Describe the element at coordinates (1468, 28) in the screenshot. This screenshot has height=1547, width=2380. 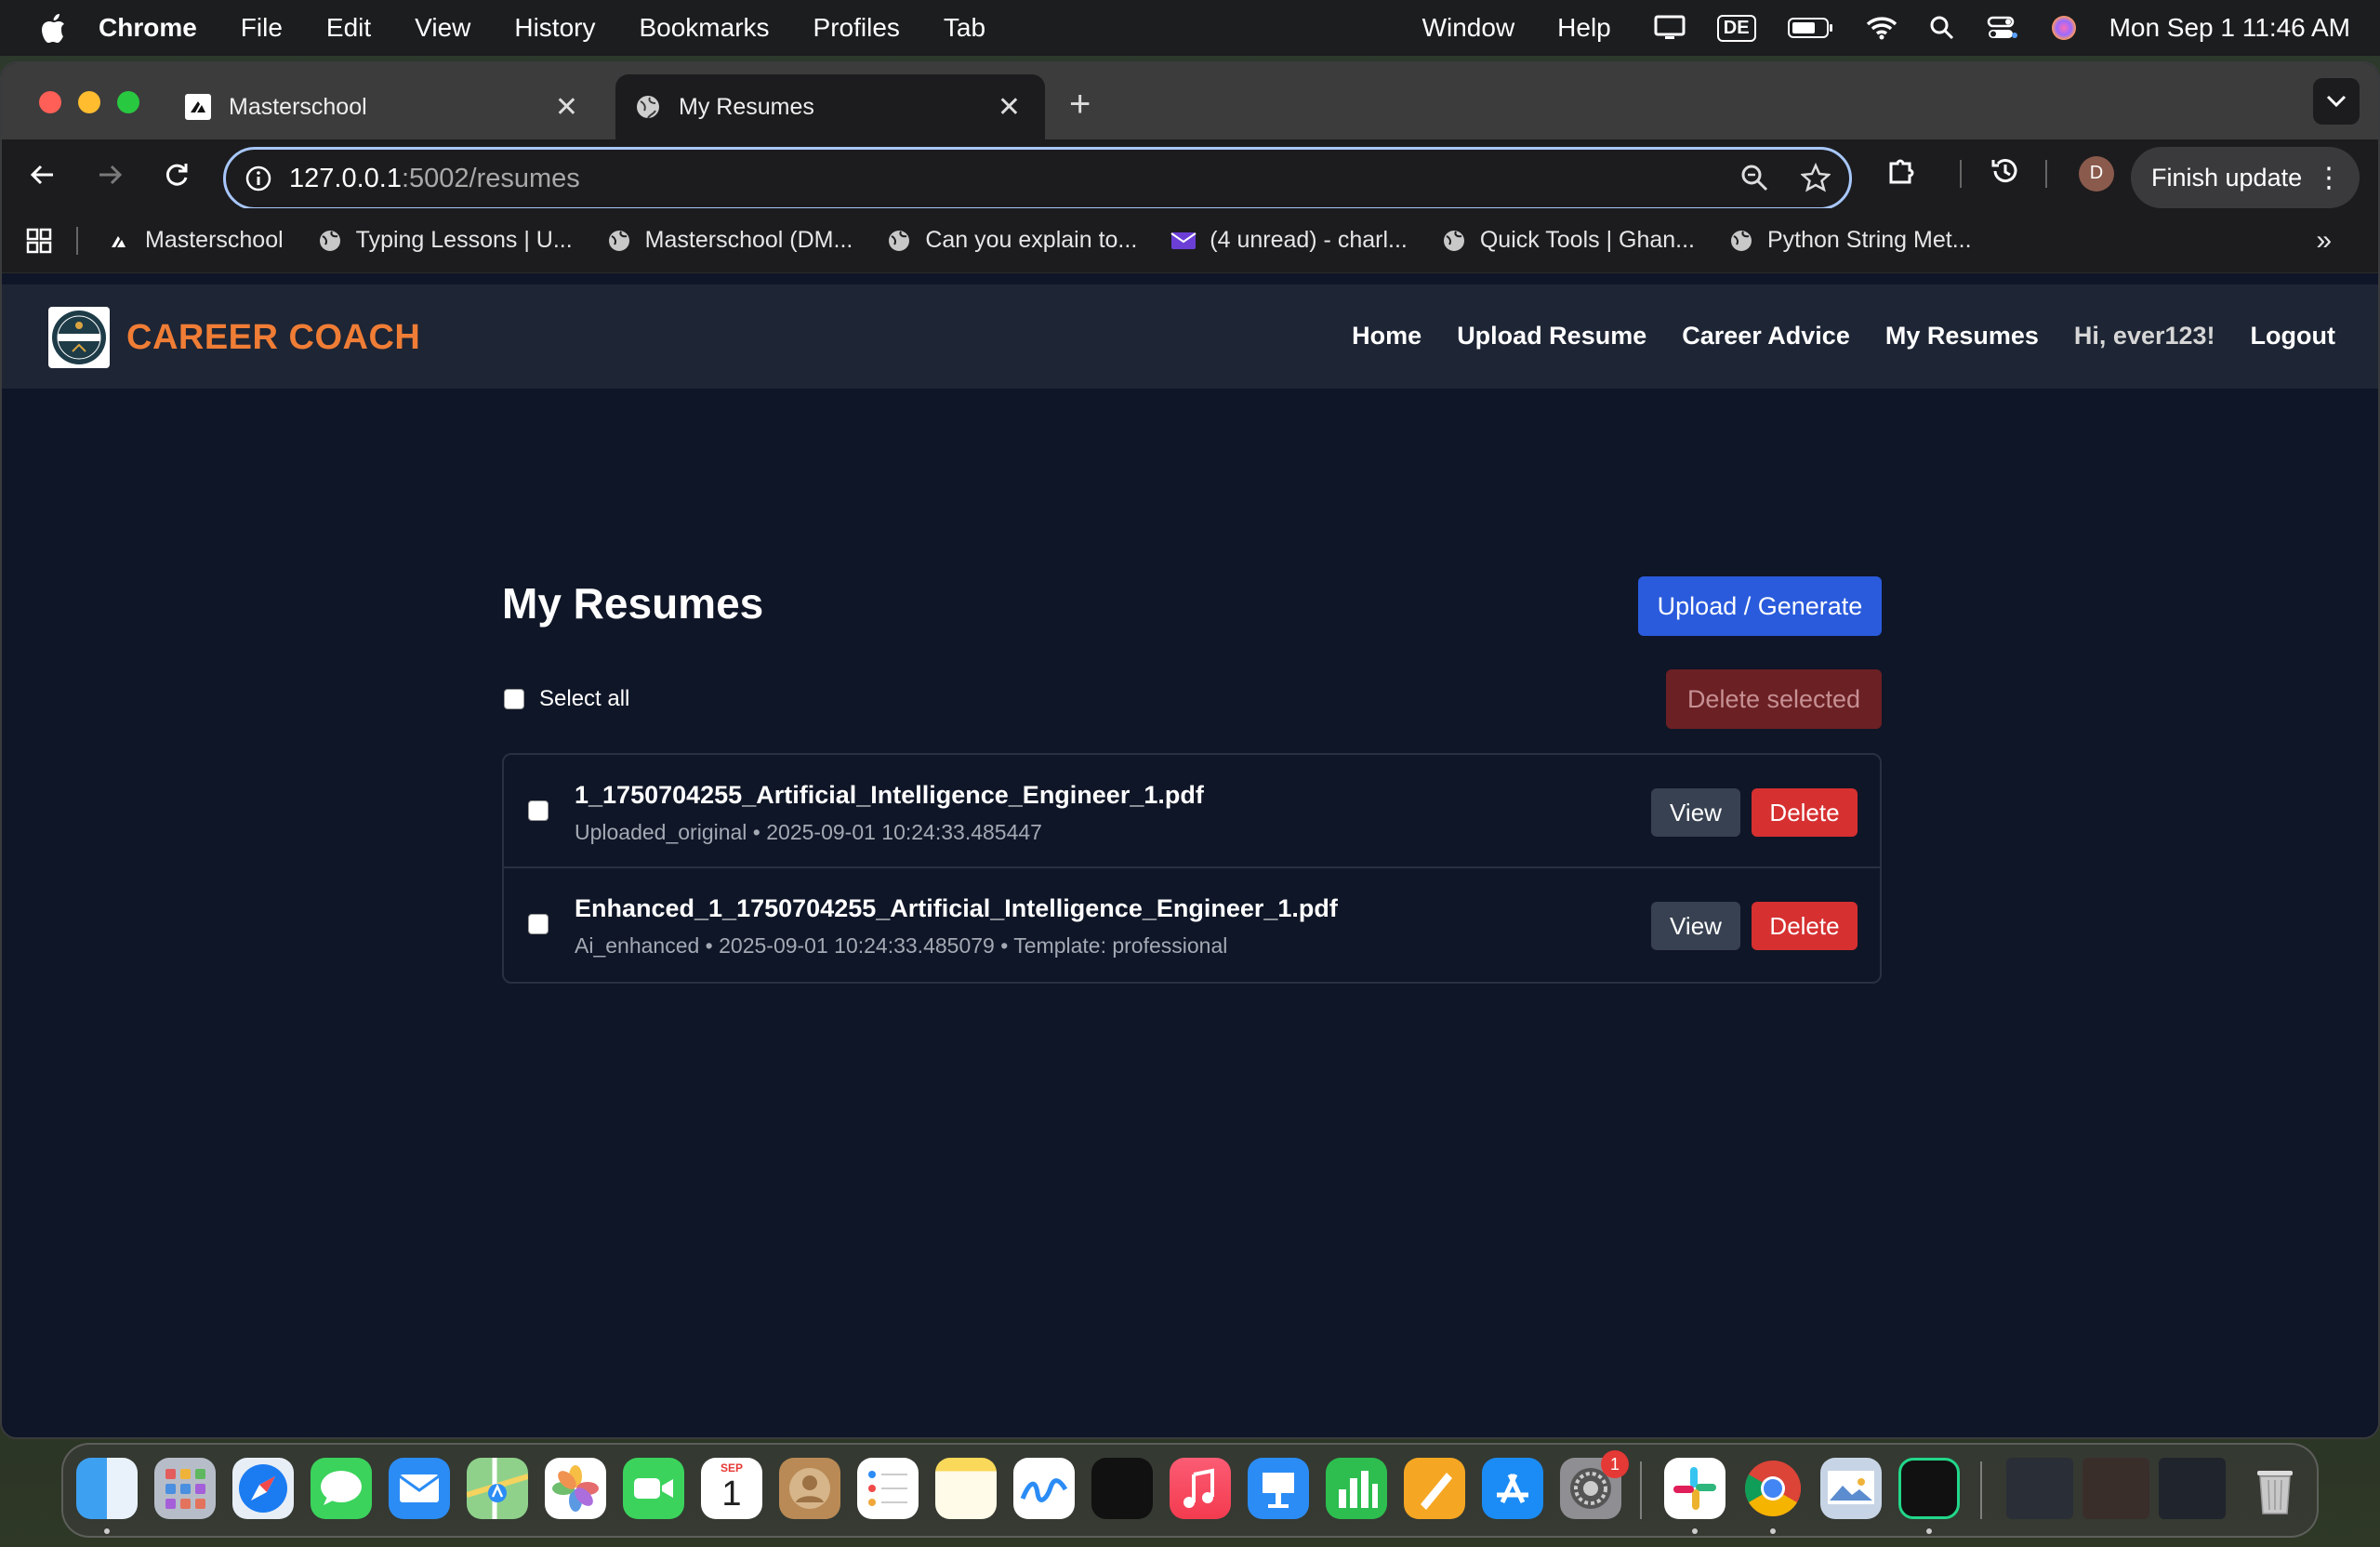
I see `menu-window: Window` at that location.